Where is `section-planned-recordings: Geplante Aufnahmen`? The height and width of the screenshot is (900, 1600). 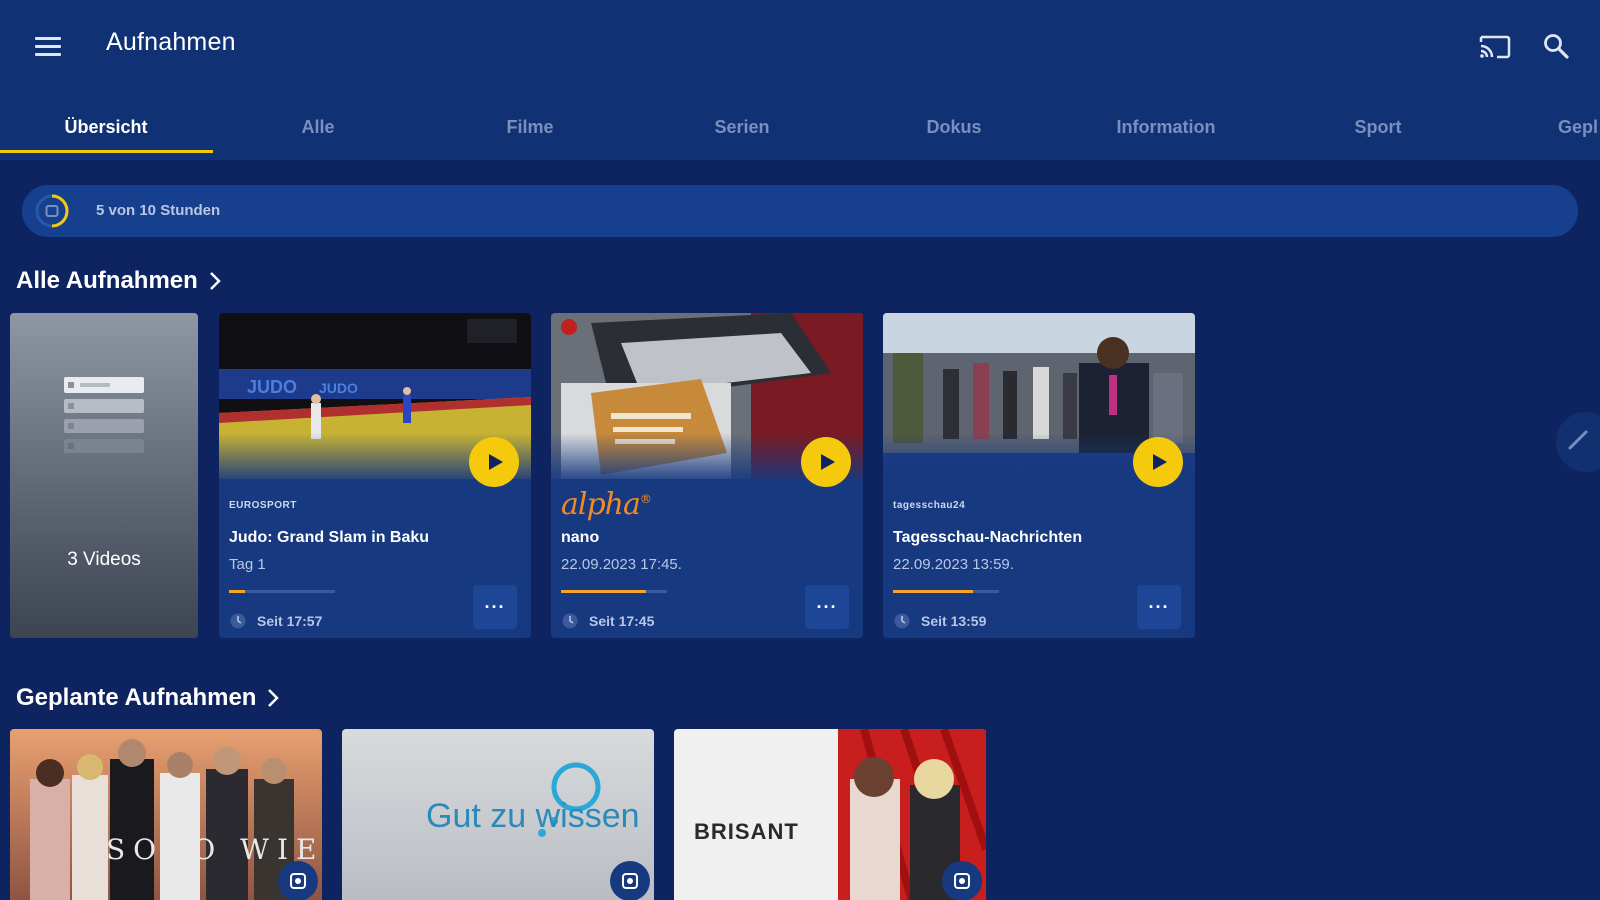
section-planned-recordings: Geplante Aufnahmen is located at coordinates (148, 698).